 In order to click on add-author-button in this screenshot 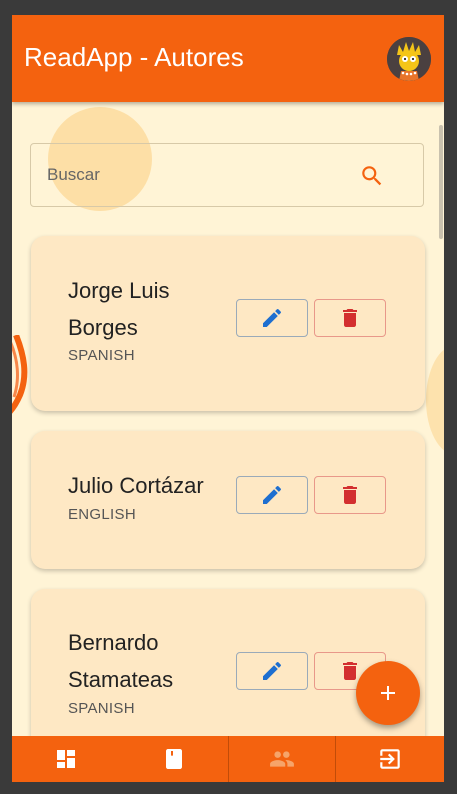, I will do `click(388, 693)`.